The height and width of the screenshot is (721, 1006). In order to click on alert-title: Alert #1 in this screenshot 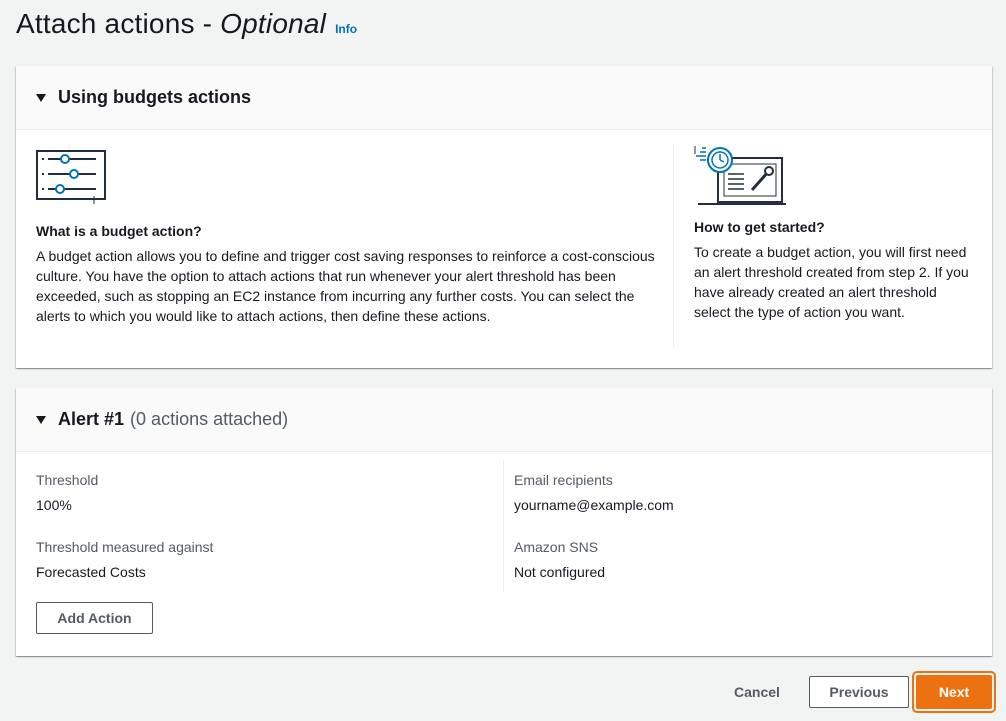, I will do `click(91, 419)`.